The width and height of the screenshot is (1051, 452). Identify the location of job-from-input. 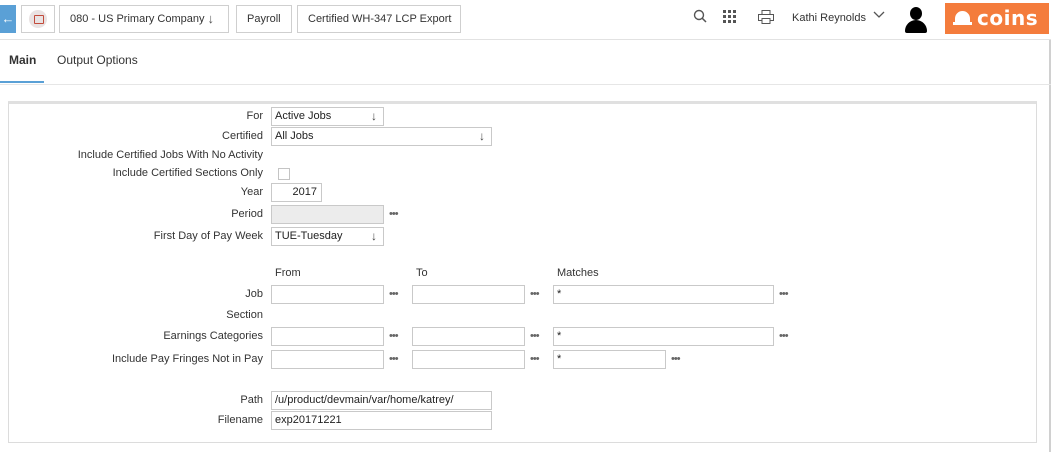
(327, 294).